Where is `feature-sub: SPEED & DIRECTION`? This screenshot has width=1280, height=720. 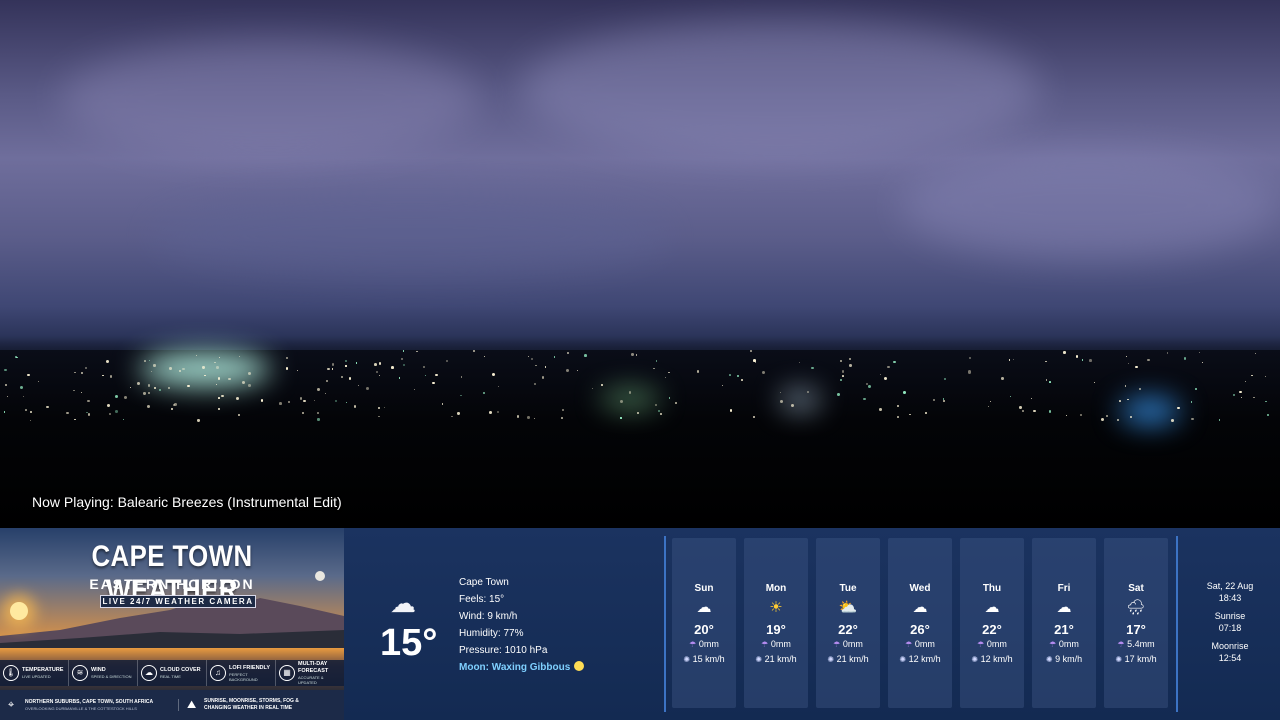
feature-sub: SPEED & DIRECTION is located at coordinates (111, 676).